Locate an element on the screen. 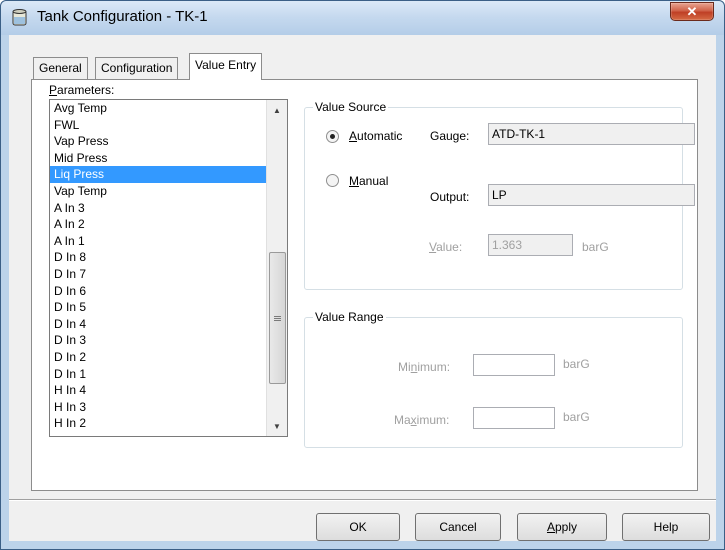 The image size is (725, 550). automatic-radio is located at coordinates (332, 136).